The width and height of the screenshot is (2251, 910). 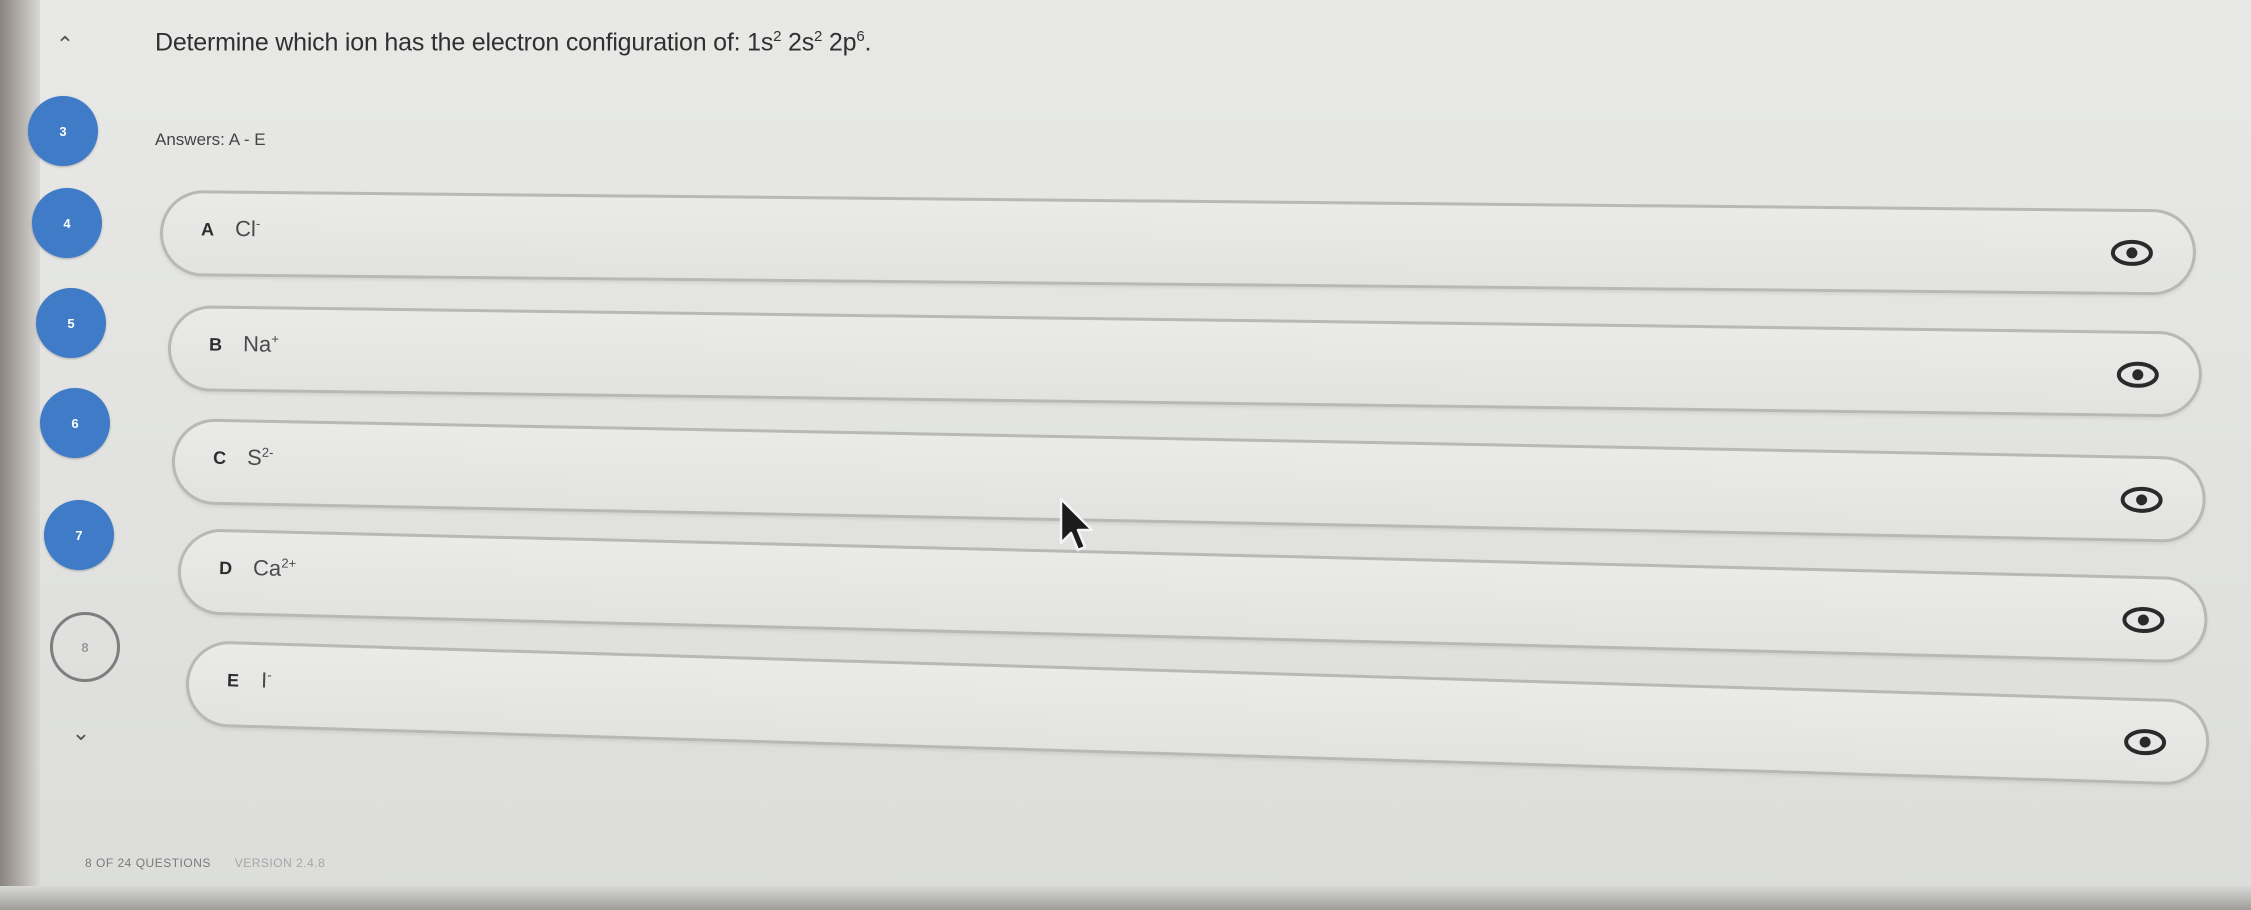 I want to click on question-nav-label: 4, so click(x=67, y=223).